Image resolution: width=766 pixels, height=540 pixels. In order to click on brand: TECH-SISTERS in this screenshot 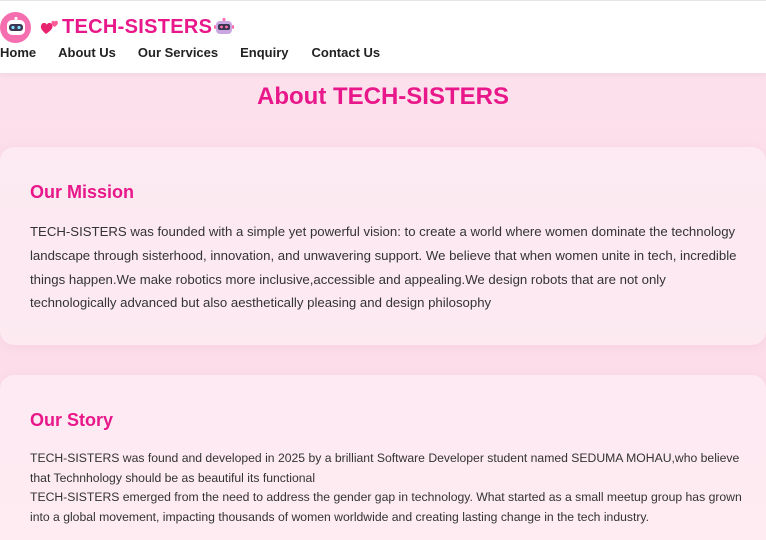, I will do `click(117, 27)`.